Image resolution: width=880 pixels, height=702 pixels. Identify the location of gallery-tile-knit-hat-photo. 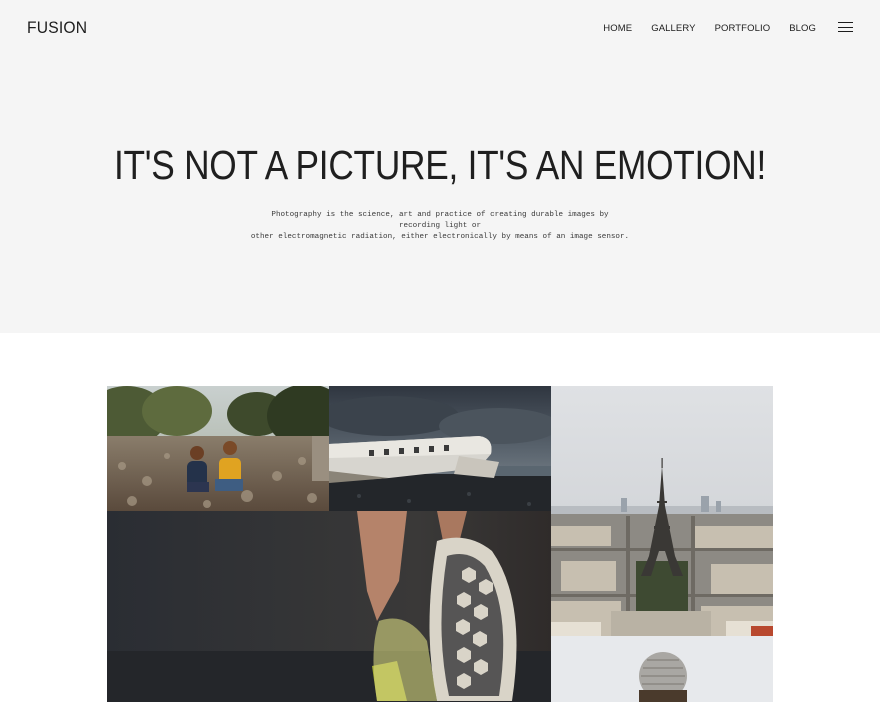
(662, 669).